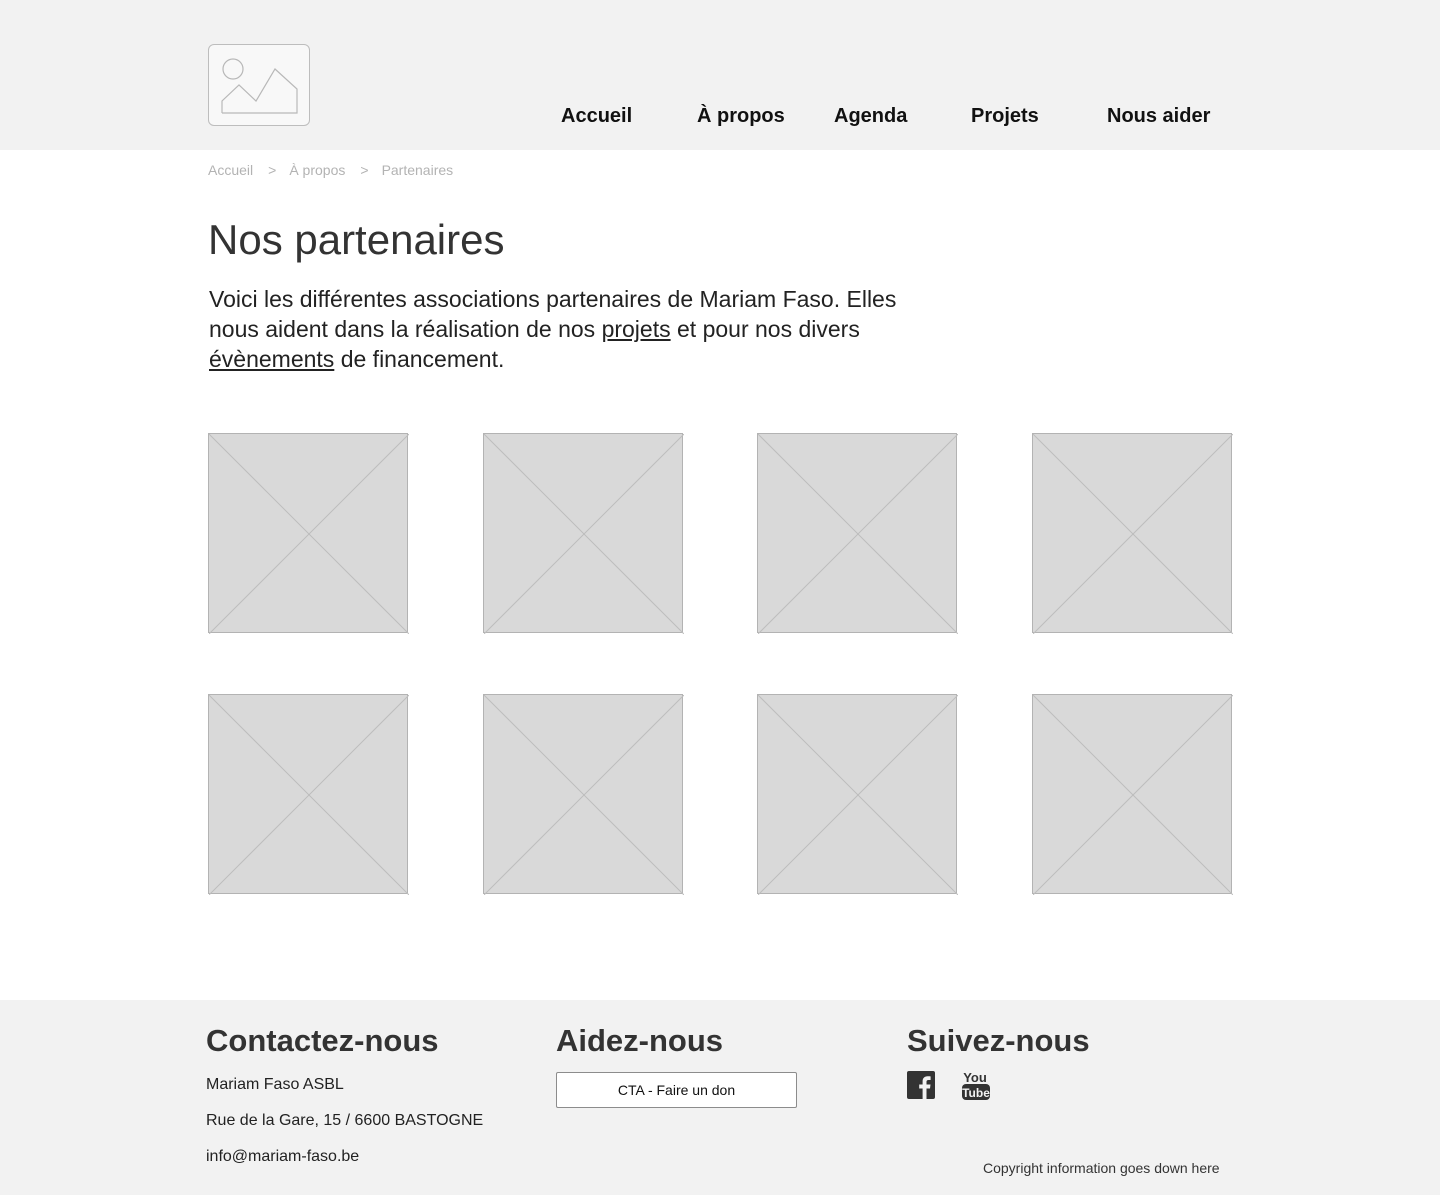 This screenshot has height=1195, width=1440. What do you see at coordinates (230, 170) in the screenshot?
I see `breadcrumb-item-accueil: Accueil` at bounding box center [230, 170].